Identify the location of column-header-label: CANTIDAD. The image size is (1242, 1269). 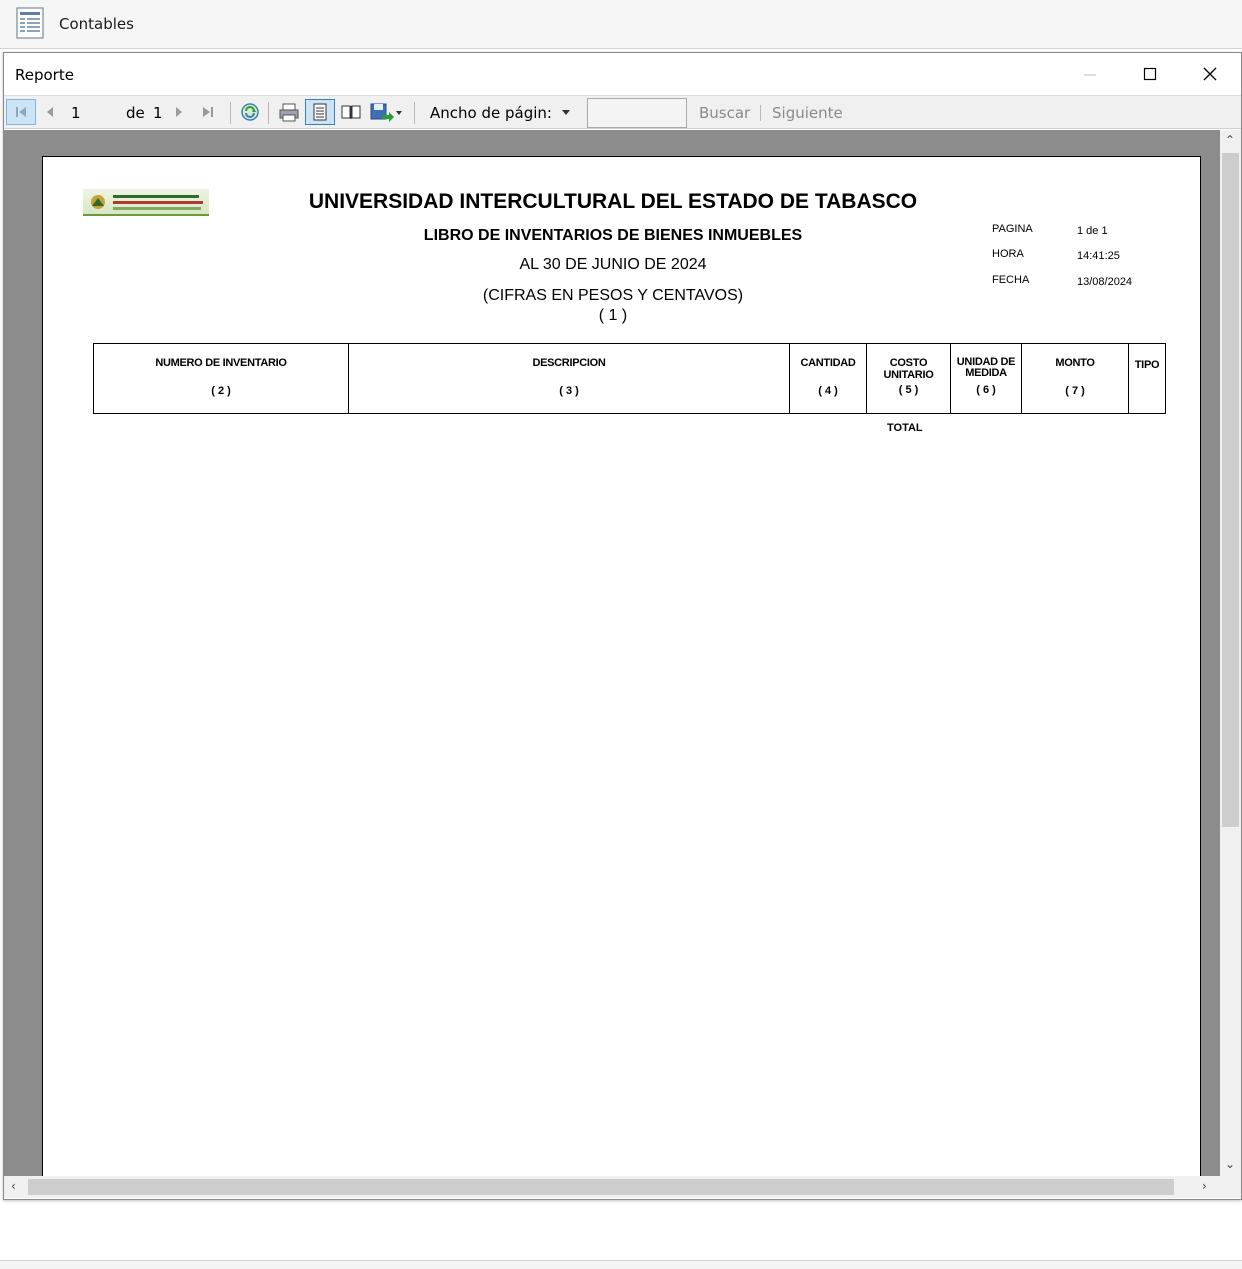
(828, 363).